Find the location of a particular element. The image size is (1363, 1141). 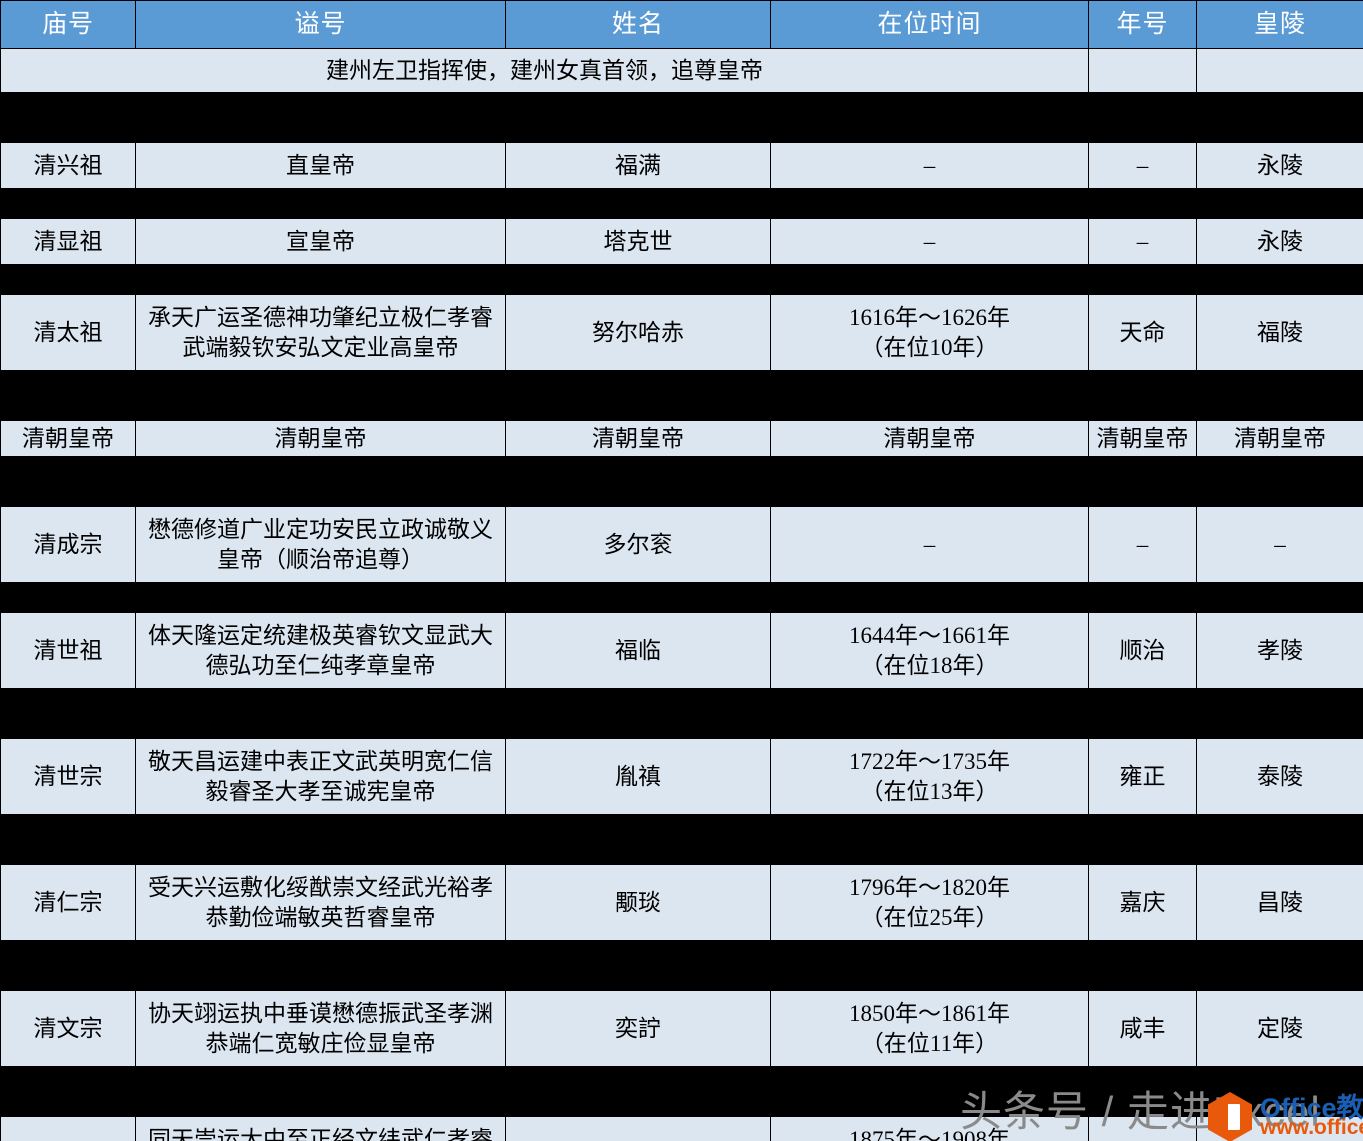

cell-tomb: 崇陵 is located at coordinates (1279, 1128).